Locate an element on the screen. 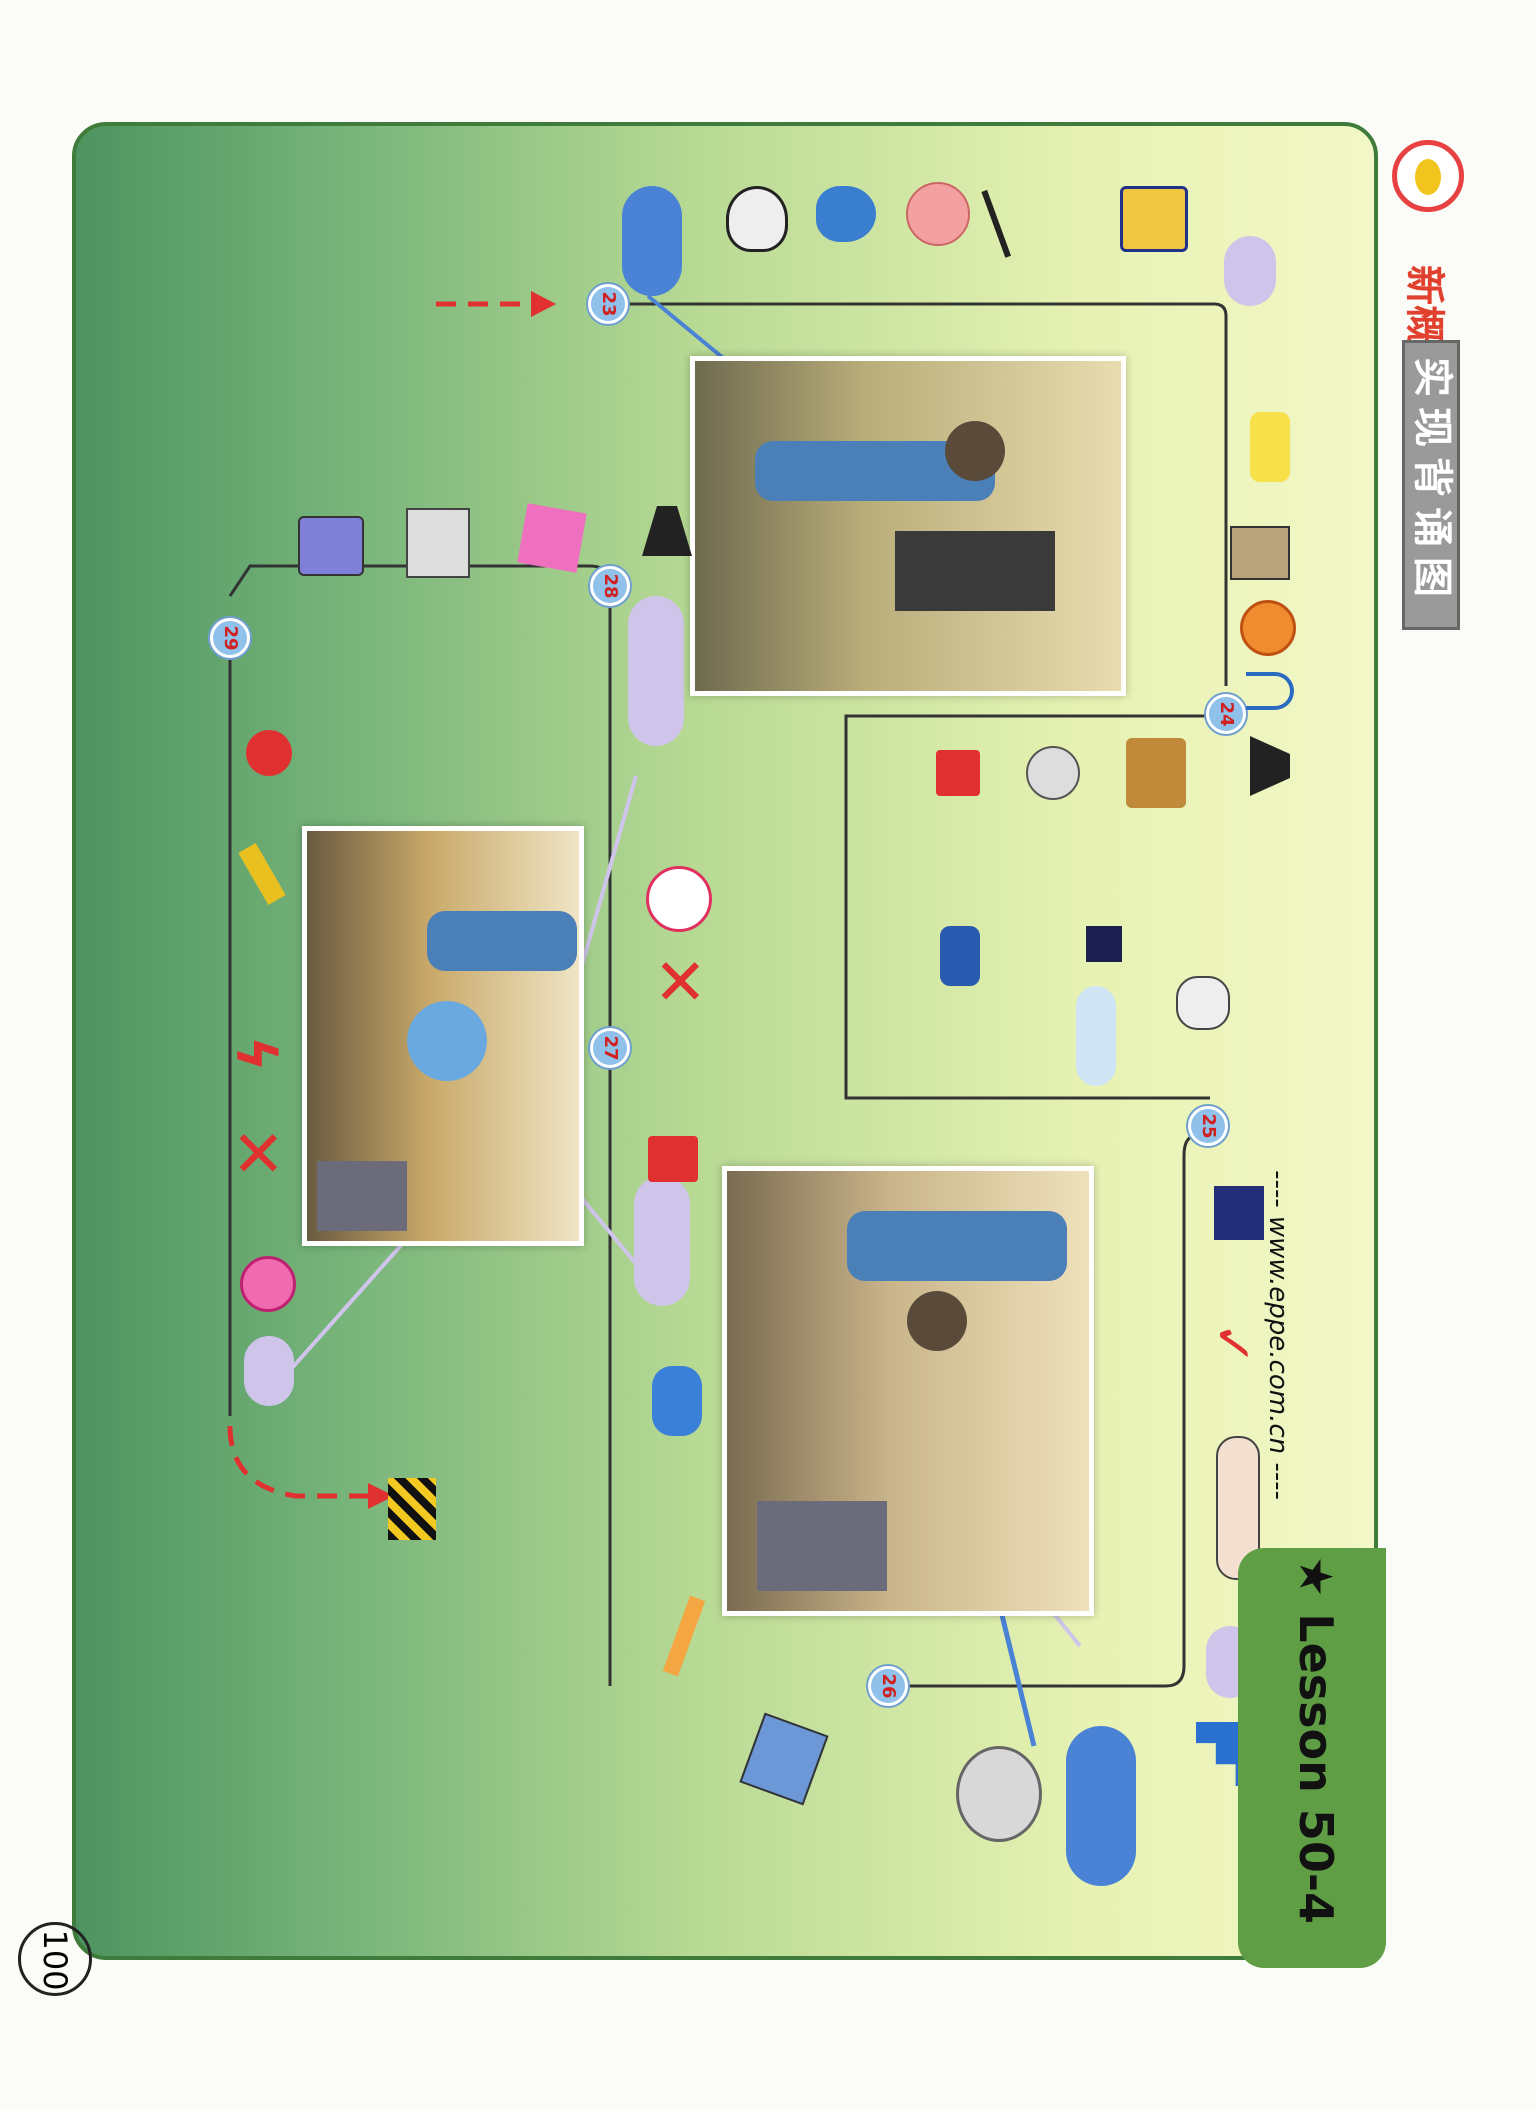  bottle-icon is located at coordinates (846, 214).